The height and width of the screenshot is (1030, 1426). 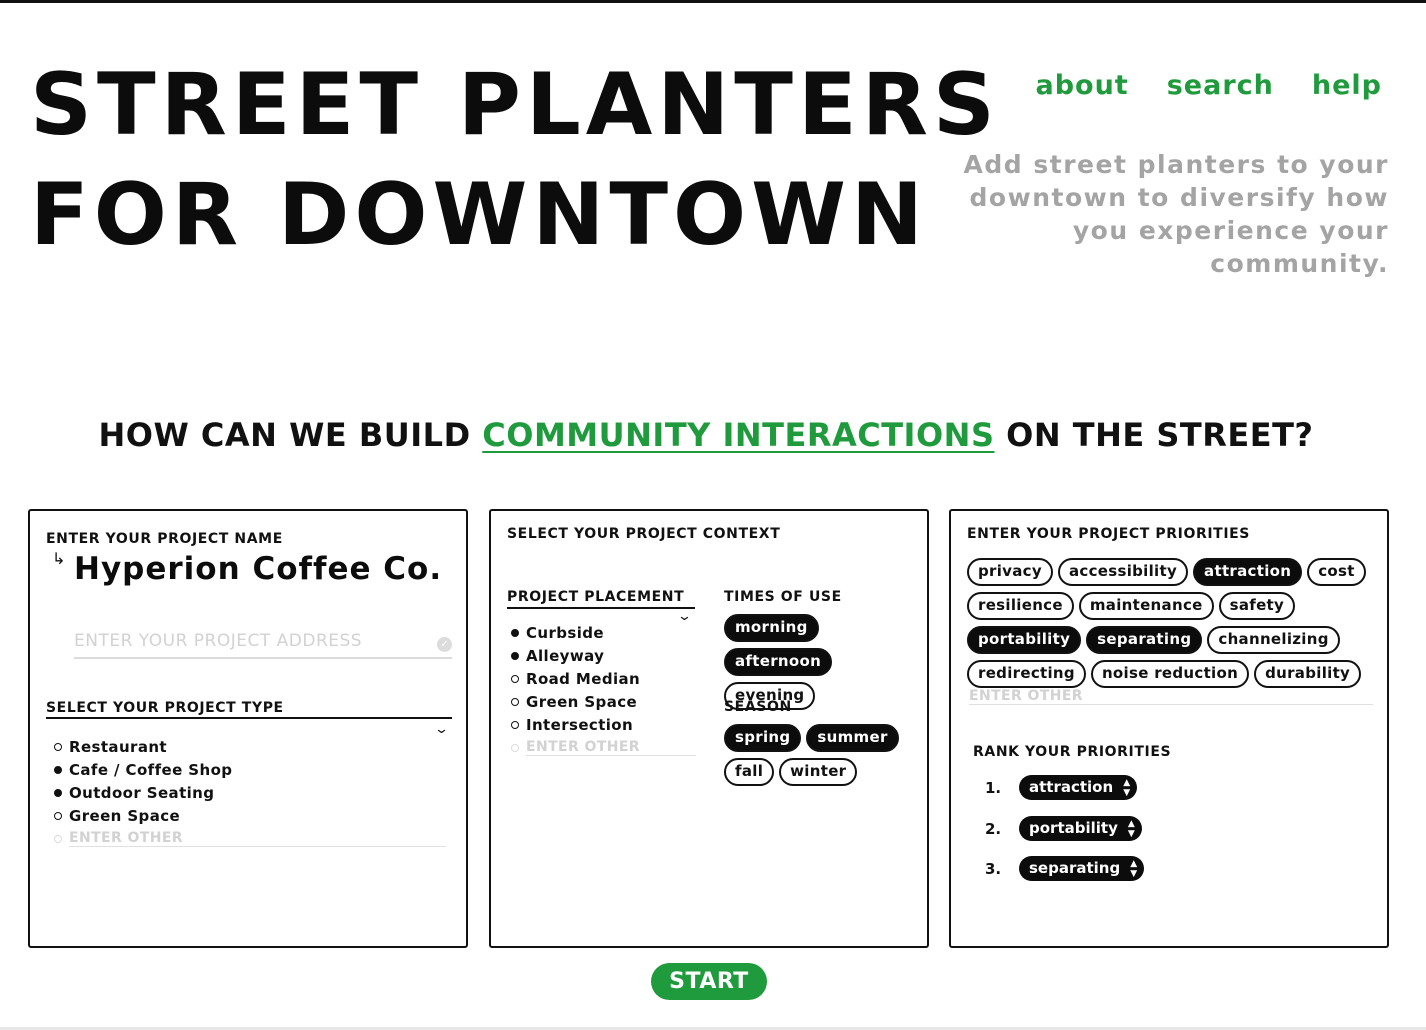 What do you see at coordinates (818, 772) in the screenshot?
I see `chip-winter: winter` at bounding box center [818, 772].